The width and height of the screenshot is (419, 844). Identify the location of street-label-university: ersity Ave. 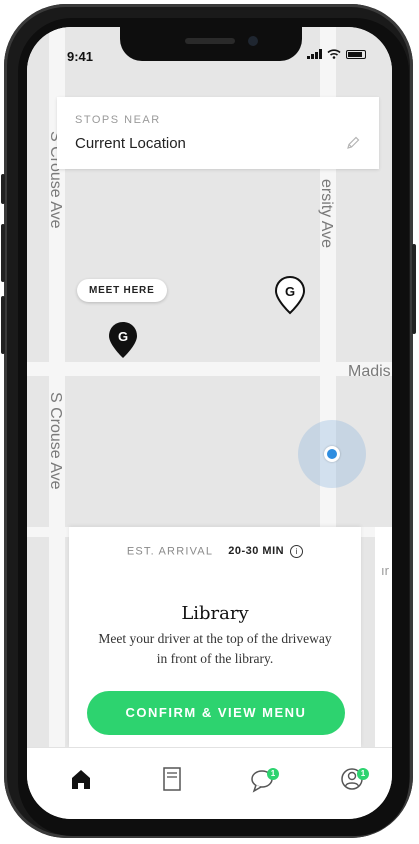
(326, 214).